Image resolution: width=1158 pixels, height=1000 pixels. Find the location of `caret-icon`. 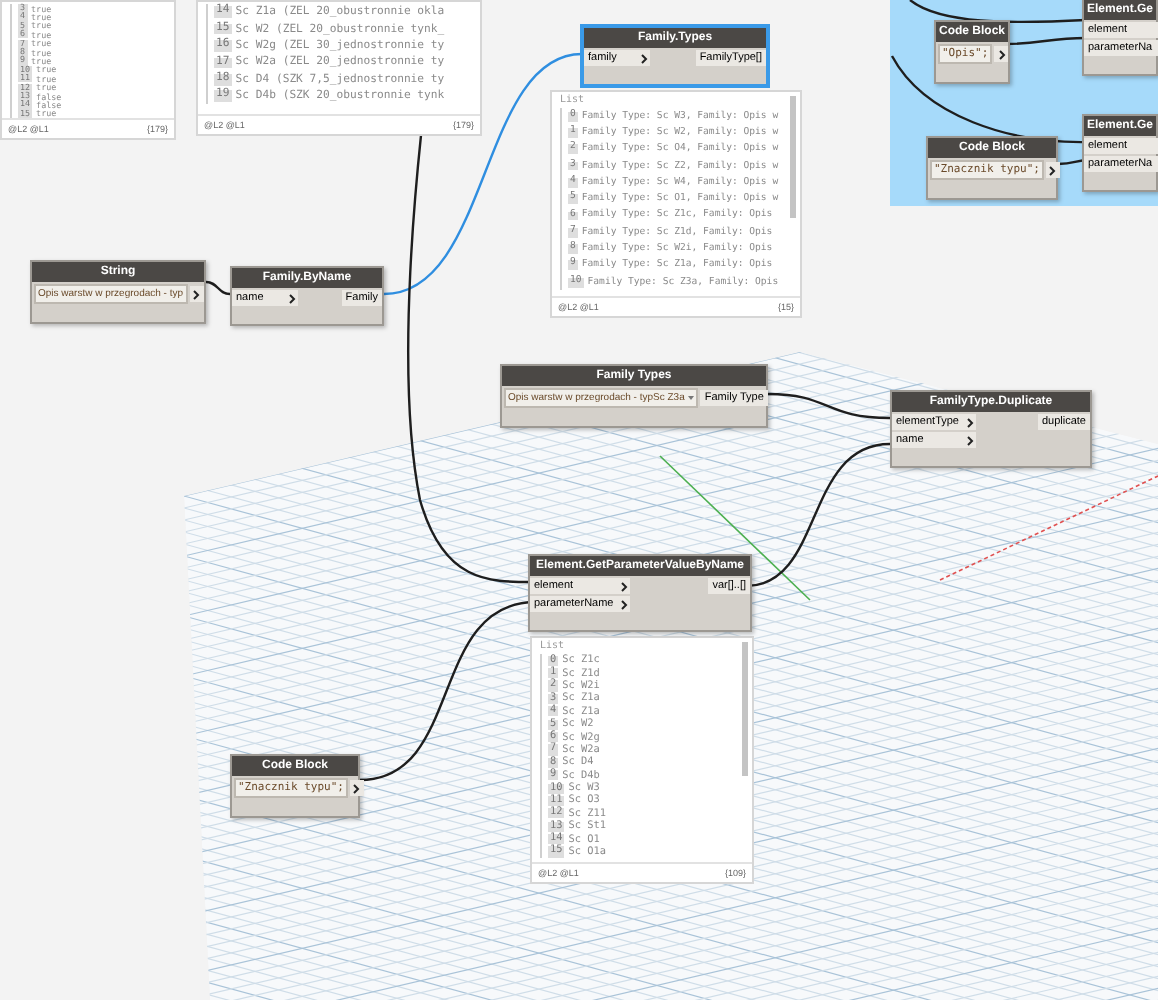

caret-icon is located at coordinates (691, 398).